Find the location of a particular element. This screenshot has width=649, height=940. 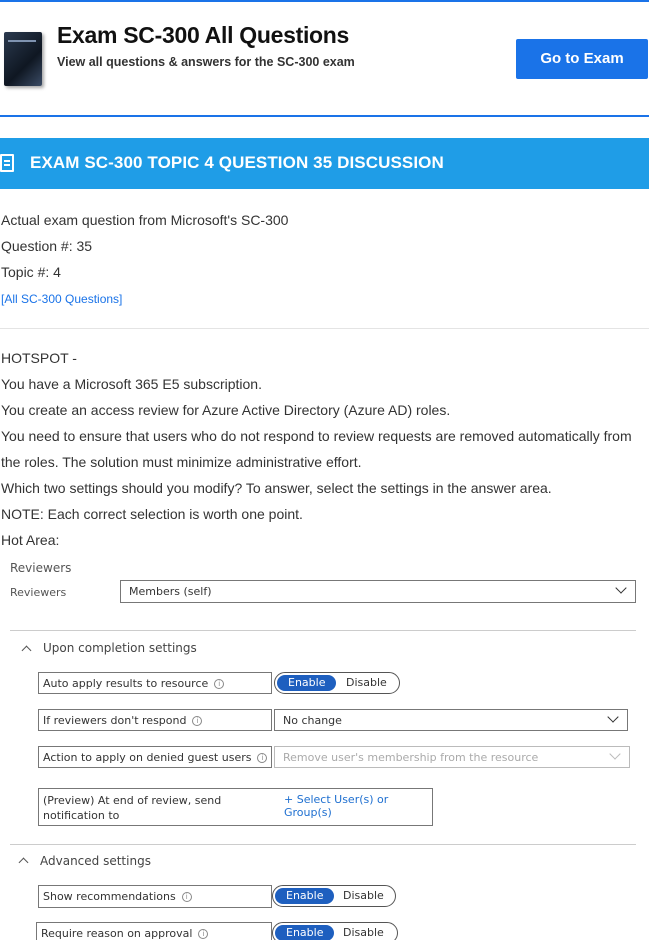

question-line: HOTSPOT - is located at coordinates (39, 358).